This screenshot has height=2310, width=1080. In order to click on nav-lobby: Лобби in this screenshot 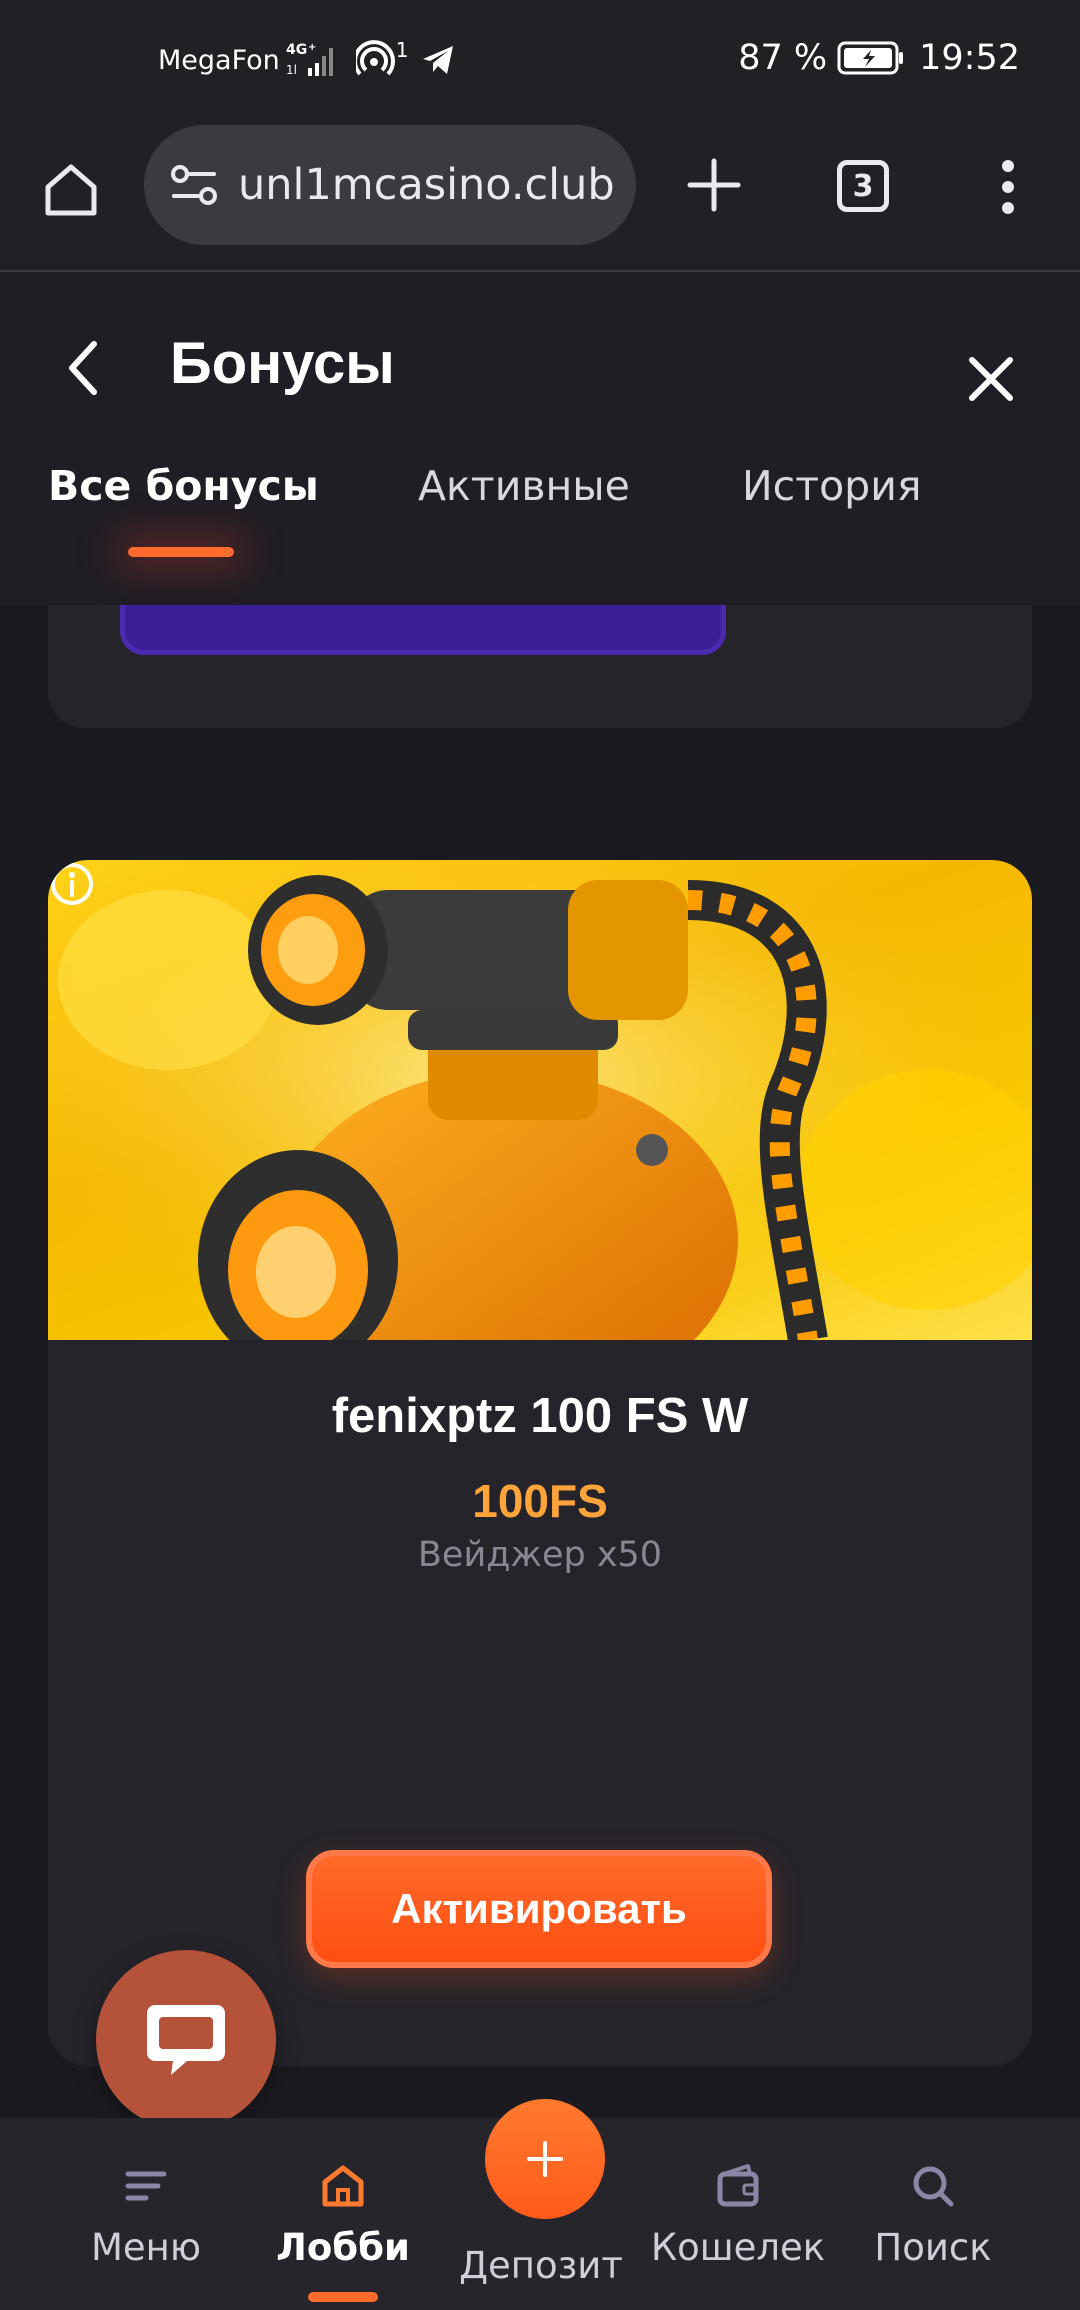, I will do `click(343, 2214)`.